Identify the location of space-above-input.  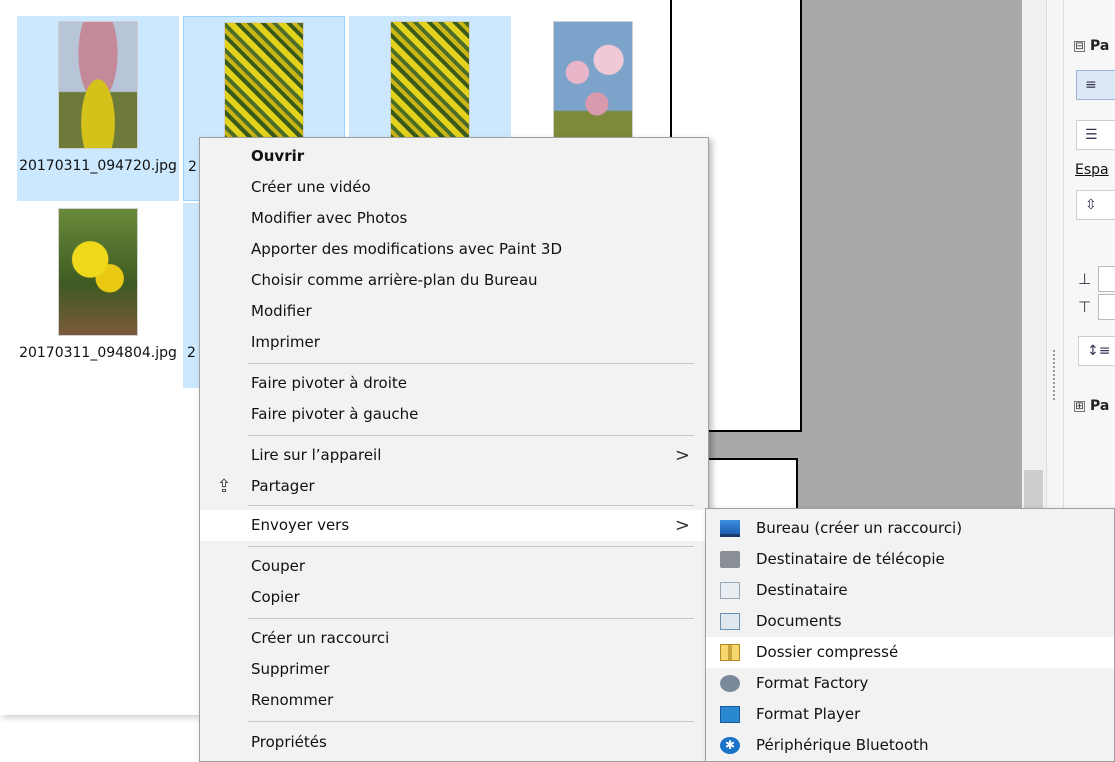
(1106, 279).